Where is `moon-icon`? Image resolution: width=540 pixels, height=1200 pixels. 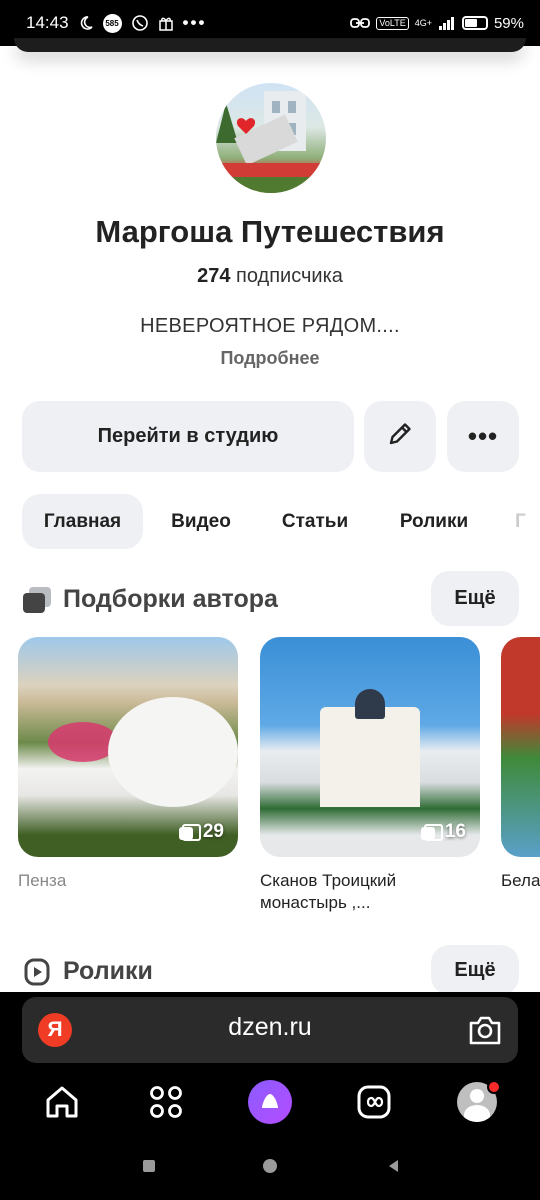
moon-icon is located at coordinates (86, 23).